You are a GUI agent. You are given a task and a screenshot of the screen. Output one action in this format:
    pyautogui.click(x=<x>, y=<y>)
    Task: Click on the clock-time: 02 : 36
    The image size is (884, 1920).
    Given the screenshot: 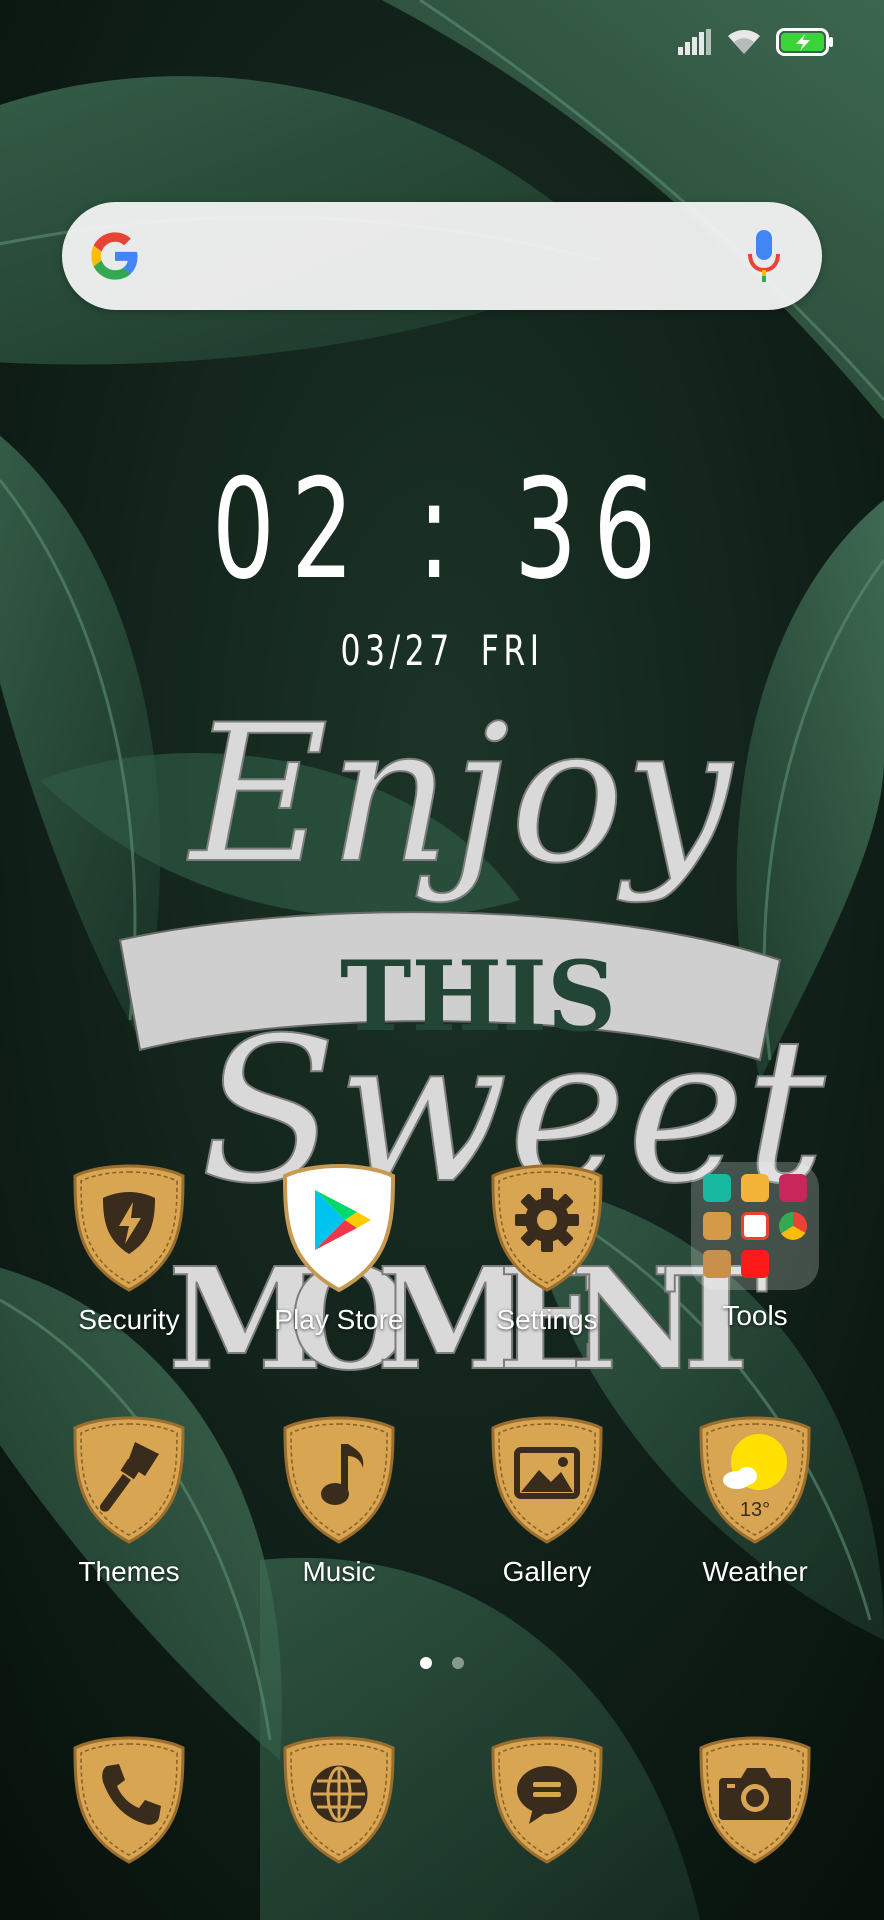 What is the action you would take?
    pyautogui.click(x=442, y=530)
    